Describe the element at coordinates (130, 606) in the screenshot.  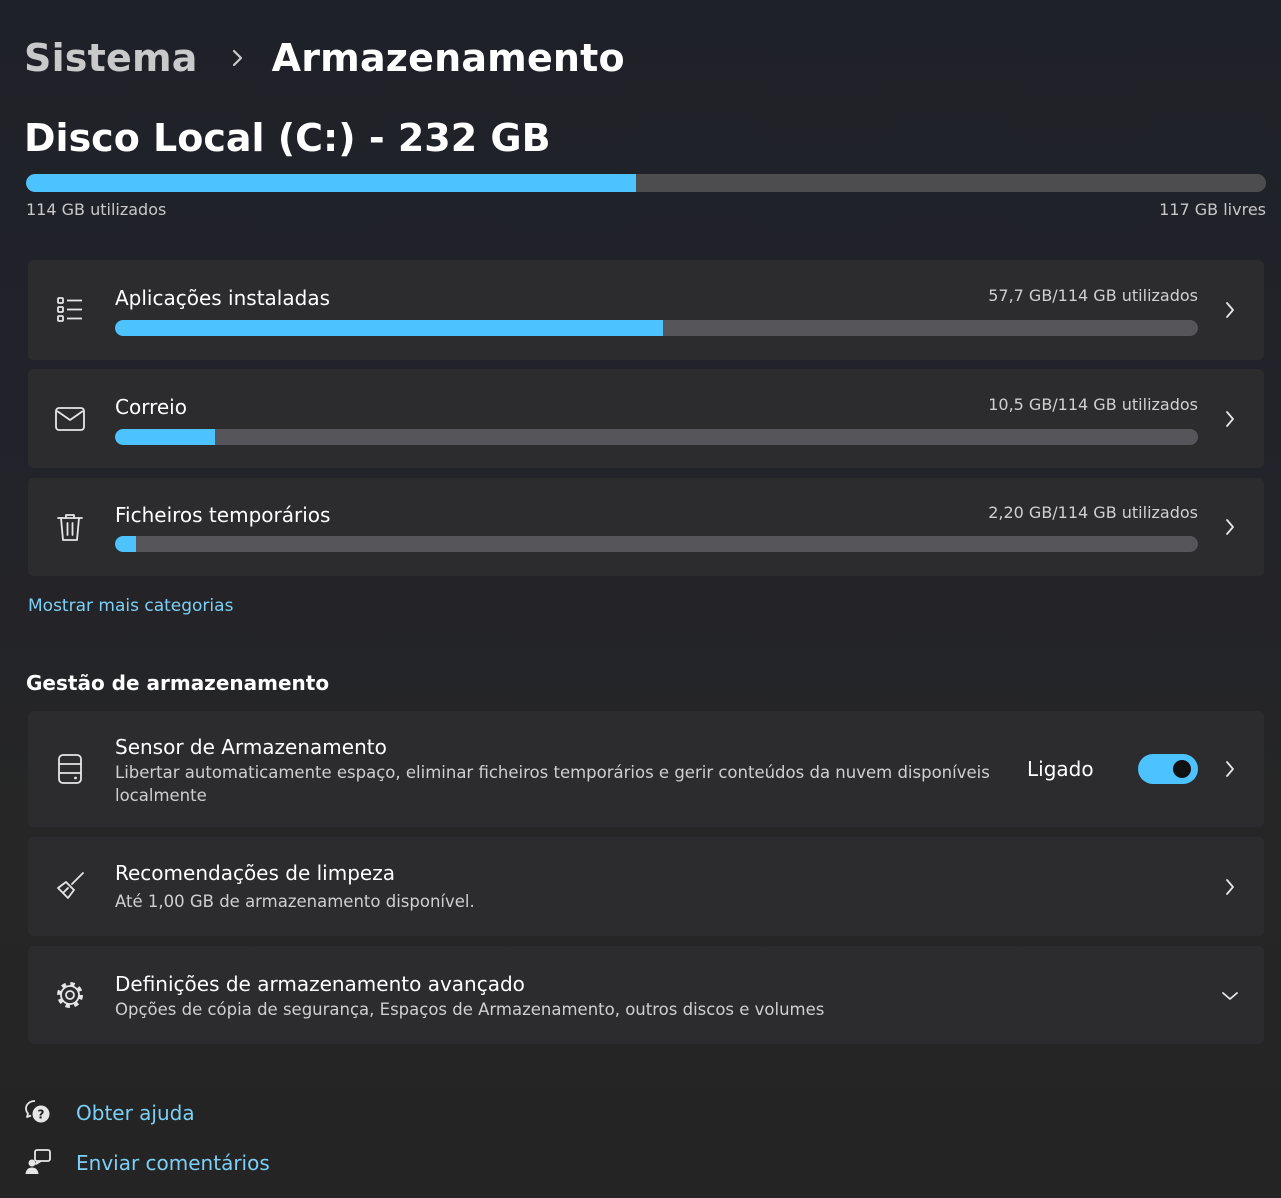
I see `show-more-categories-link: Mostrar mais categorias` at that location.